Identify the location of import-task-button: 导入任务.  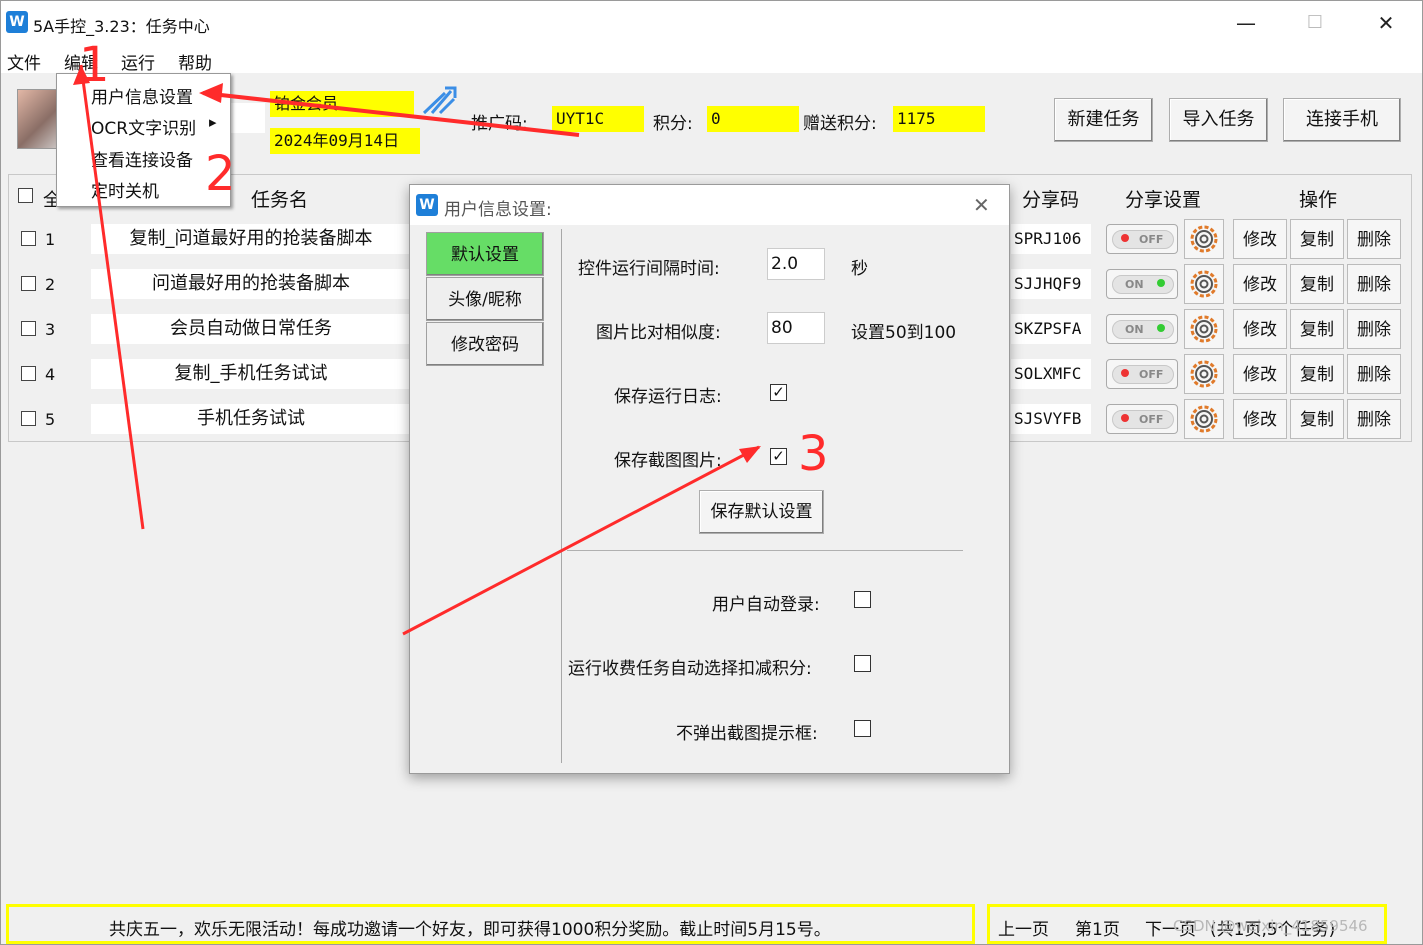
(1218, 120).